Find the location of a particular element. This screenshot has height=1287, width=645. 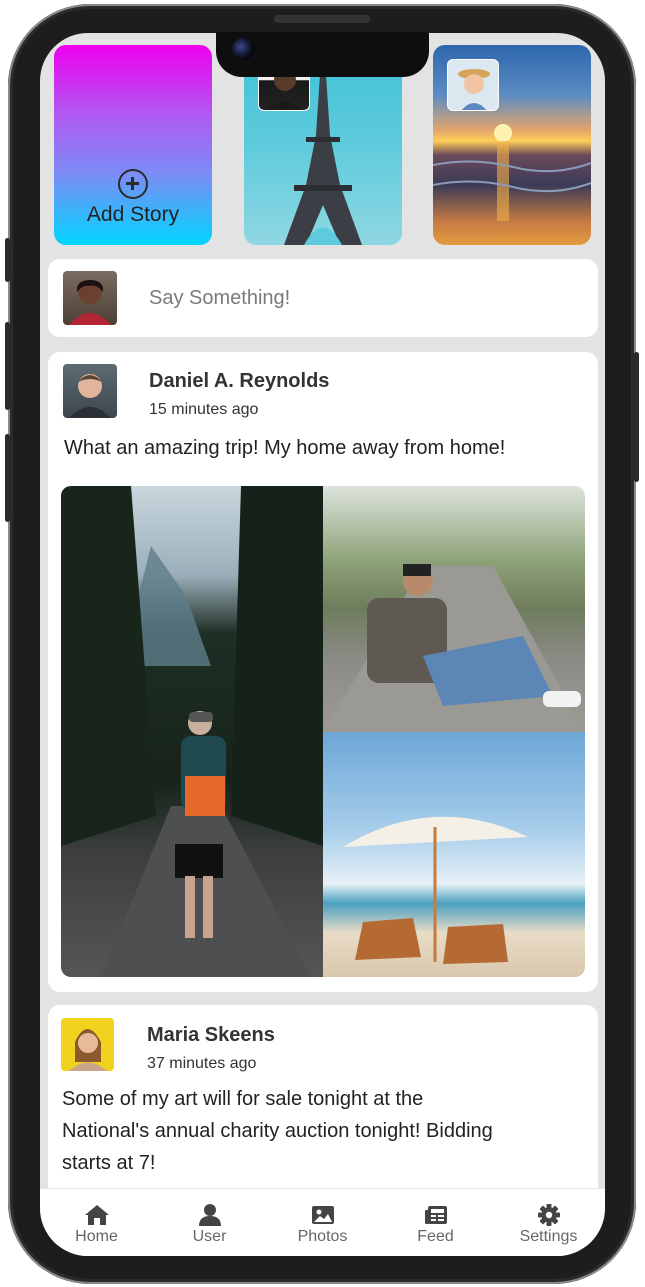

gear-icon is located at coordinates (549, 1215).